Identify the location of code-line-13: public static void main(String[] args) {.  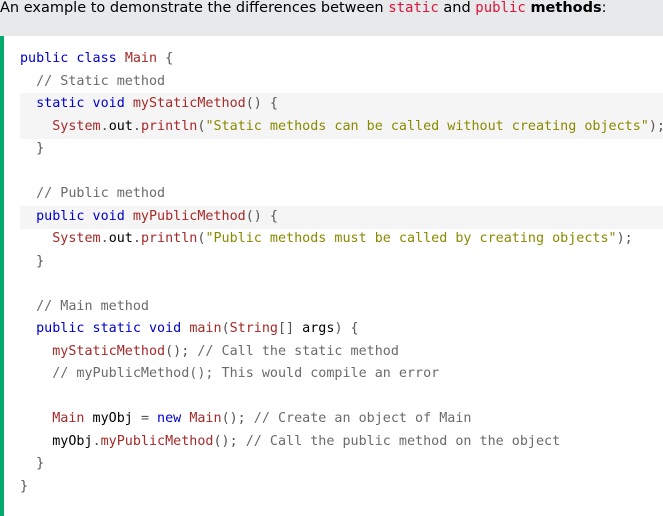
(197, 328).